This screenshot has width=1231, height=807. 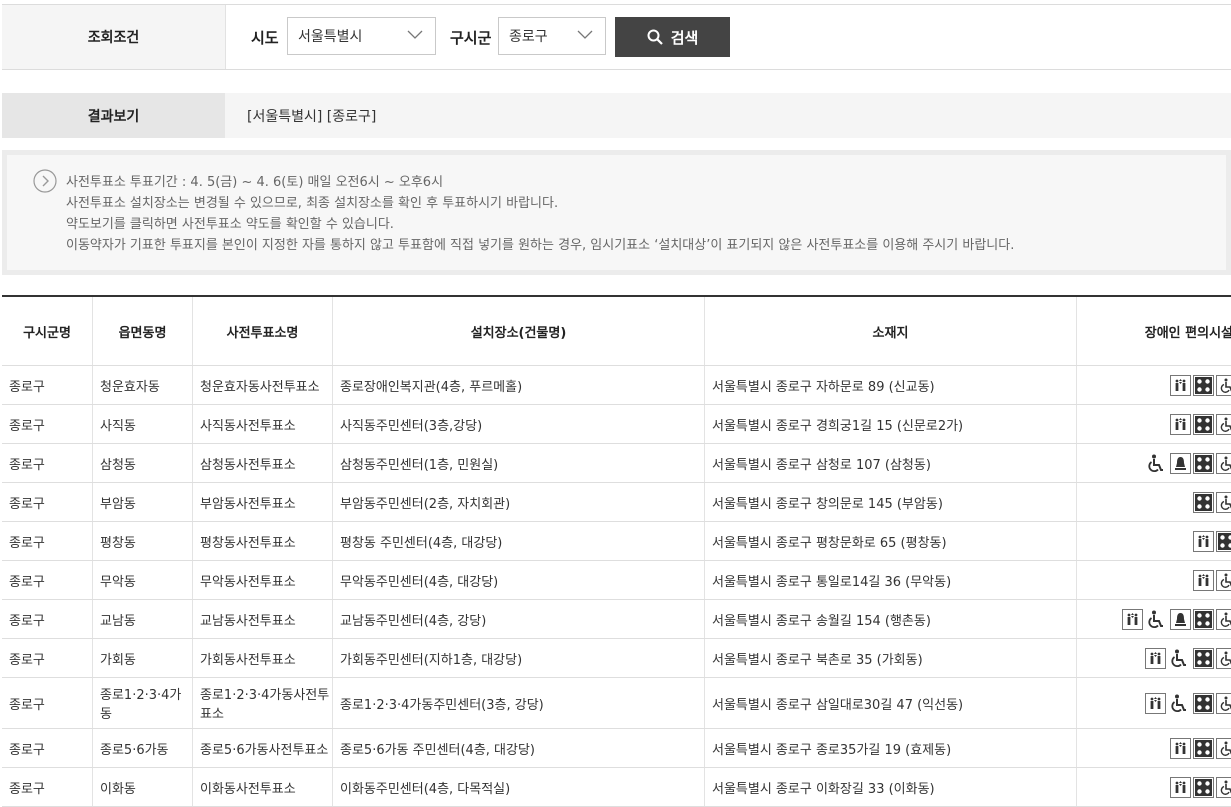 I want to click on gugun-select: 종로구, so click(x=552, y=36).